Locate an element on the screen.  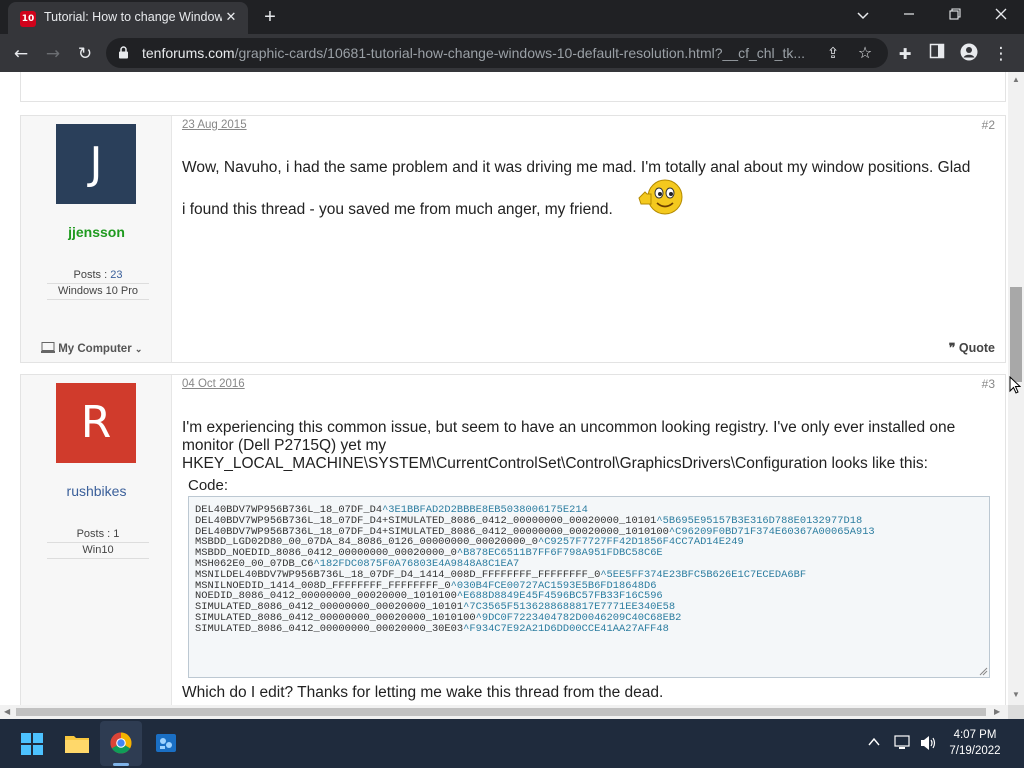
horizontal-scroll-thumb is located at coordinates (501, 712).